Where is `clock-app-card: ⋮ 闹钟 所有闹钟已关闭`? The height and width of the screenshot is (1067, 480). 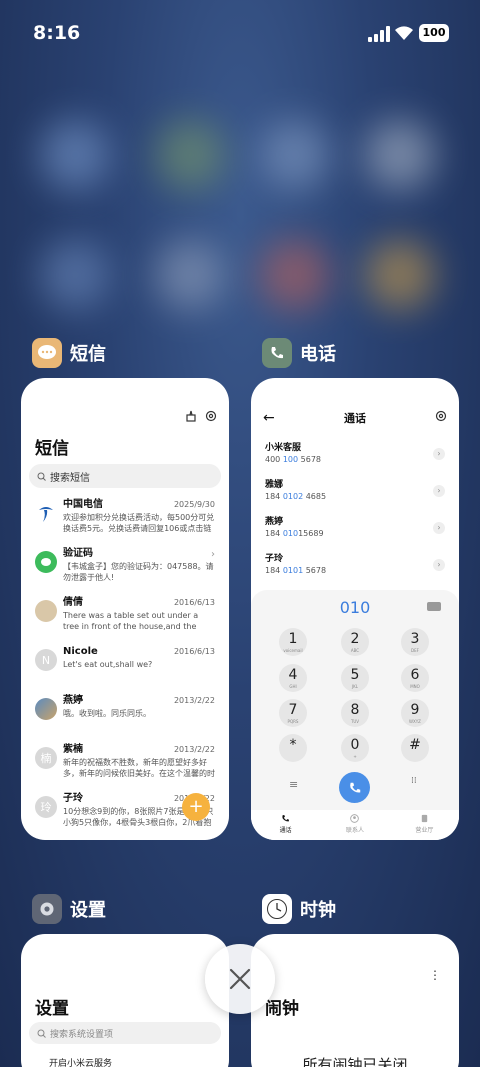
clock-app-card: ⋮ 闹钟 所有闹钟已关闭 is located at coordinates (355, 1000).